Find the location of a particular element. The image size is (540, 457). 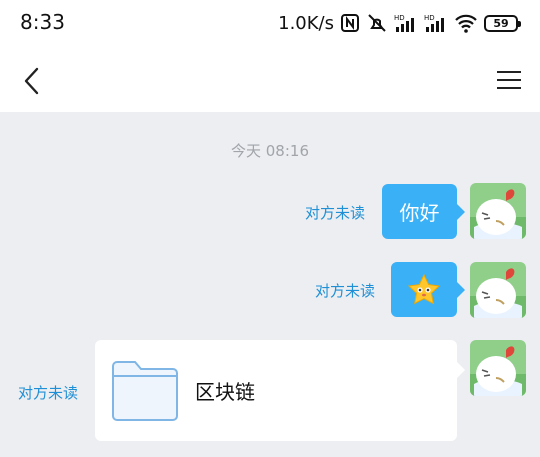

wifi-icon is located at coordinates (466, 23).